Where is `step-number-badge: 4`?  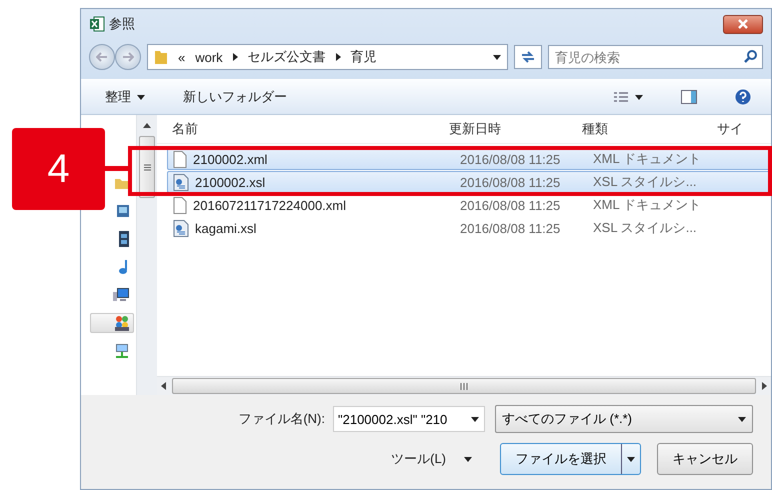
step-number-badge: 4 is located at coordinates (58, 169).